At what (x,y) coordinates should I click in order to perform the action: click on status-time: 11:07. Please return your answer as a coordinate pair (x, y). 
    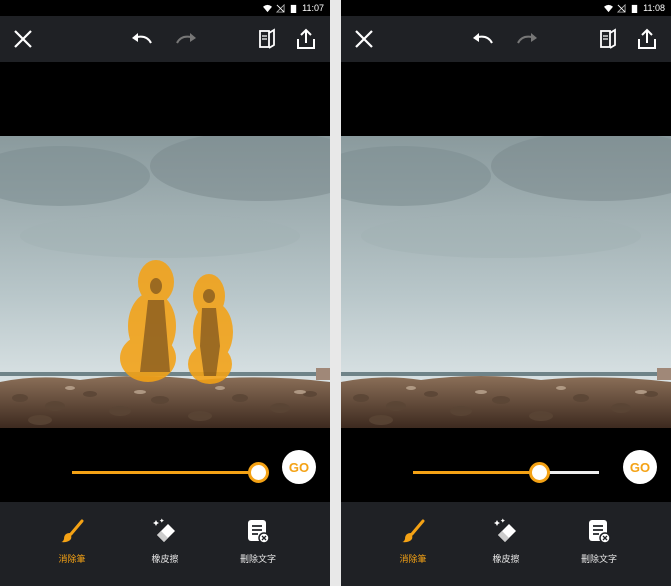
    Looking at the image, I should click on (313, 8).